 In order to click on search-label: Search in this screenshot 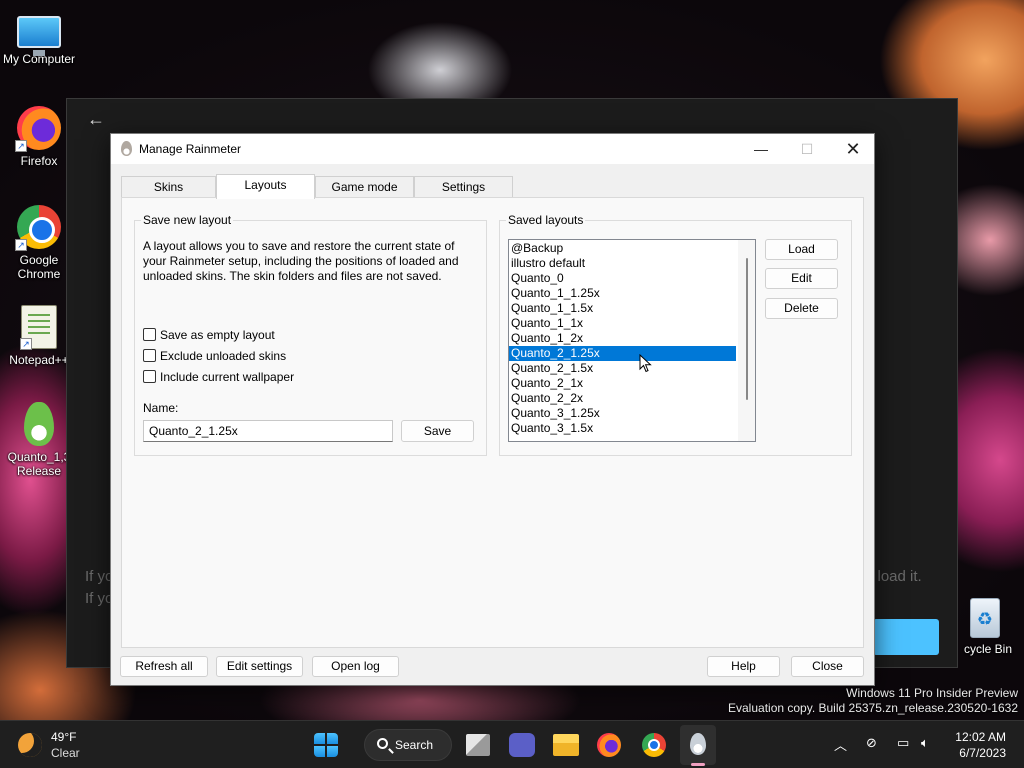, I will do `click(414, 745)`.